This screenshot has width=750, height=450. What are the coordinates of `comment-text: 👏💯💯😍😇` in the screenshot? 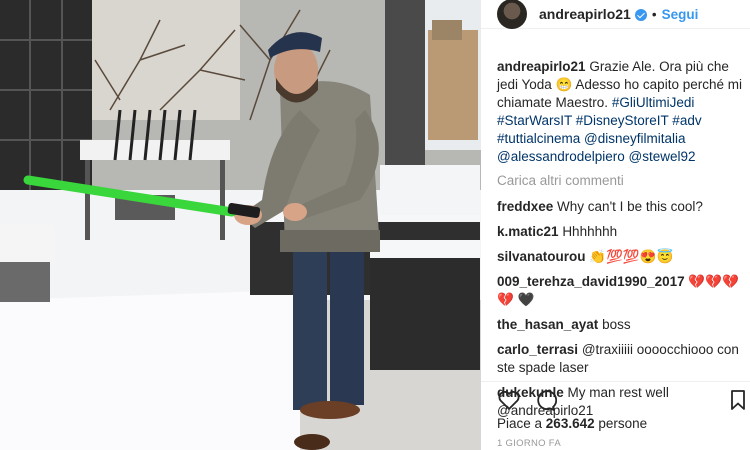 It's located at (631, 256).